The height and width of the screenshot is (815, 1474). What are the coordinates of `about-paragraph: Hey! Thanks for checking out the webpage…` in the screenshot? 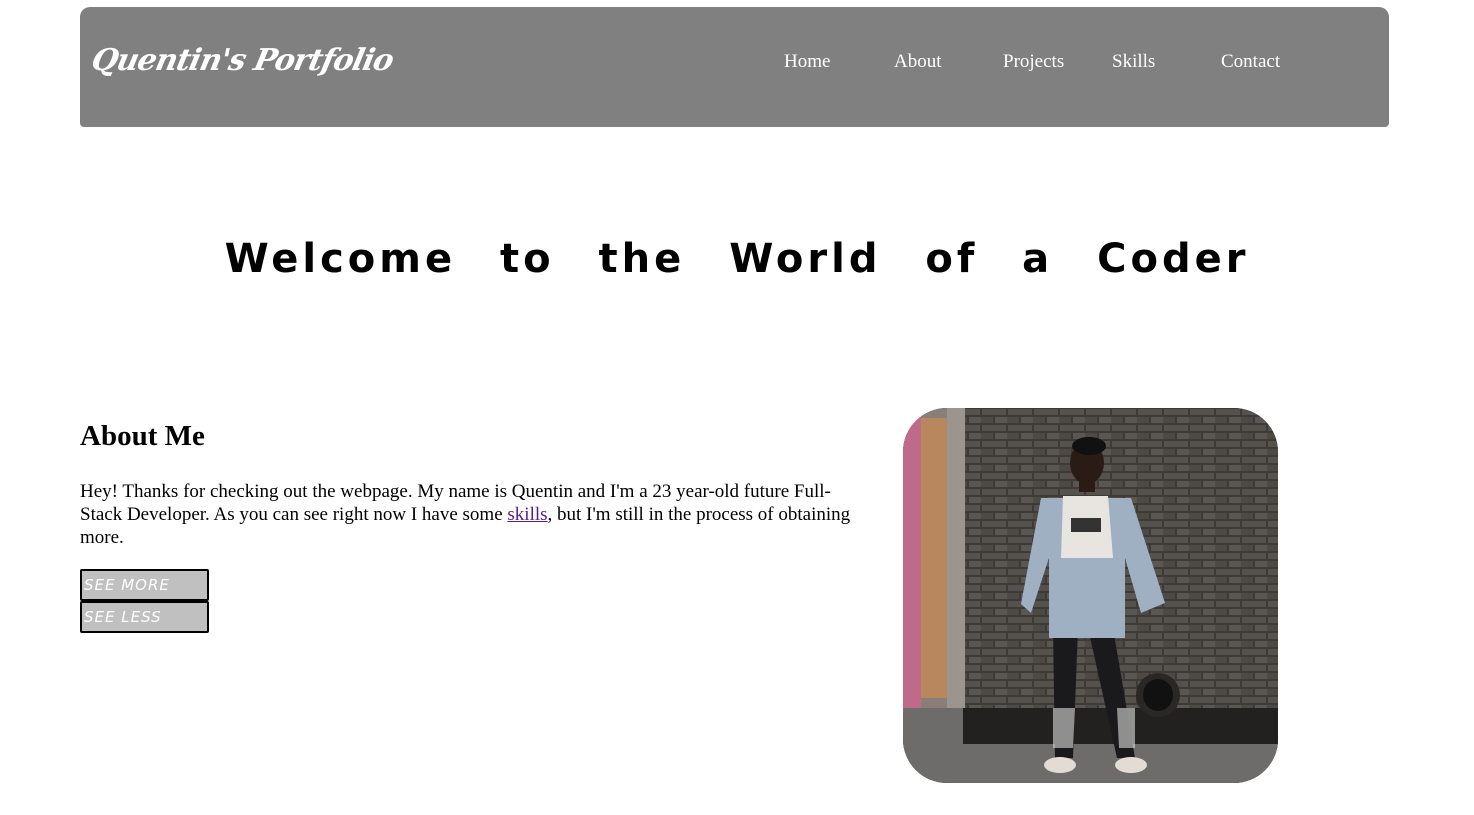 It's located at (475, 514).